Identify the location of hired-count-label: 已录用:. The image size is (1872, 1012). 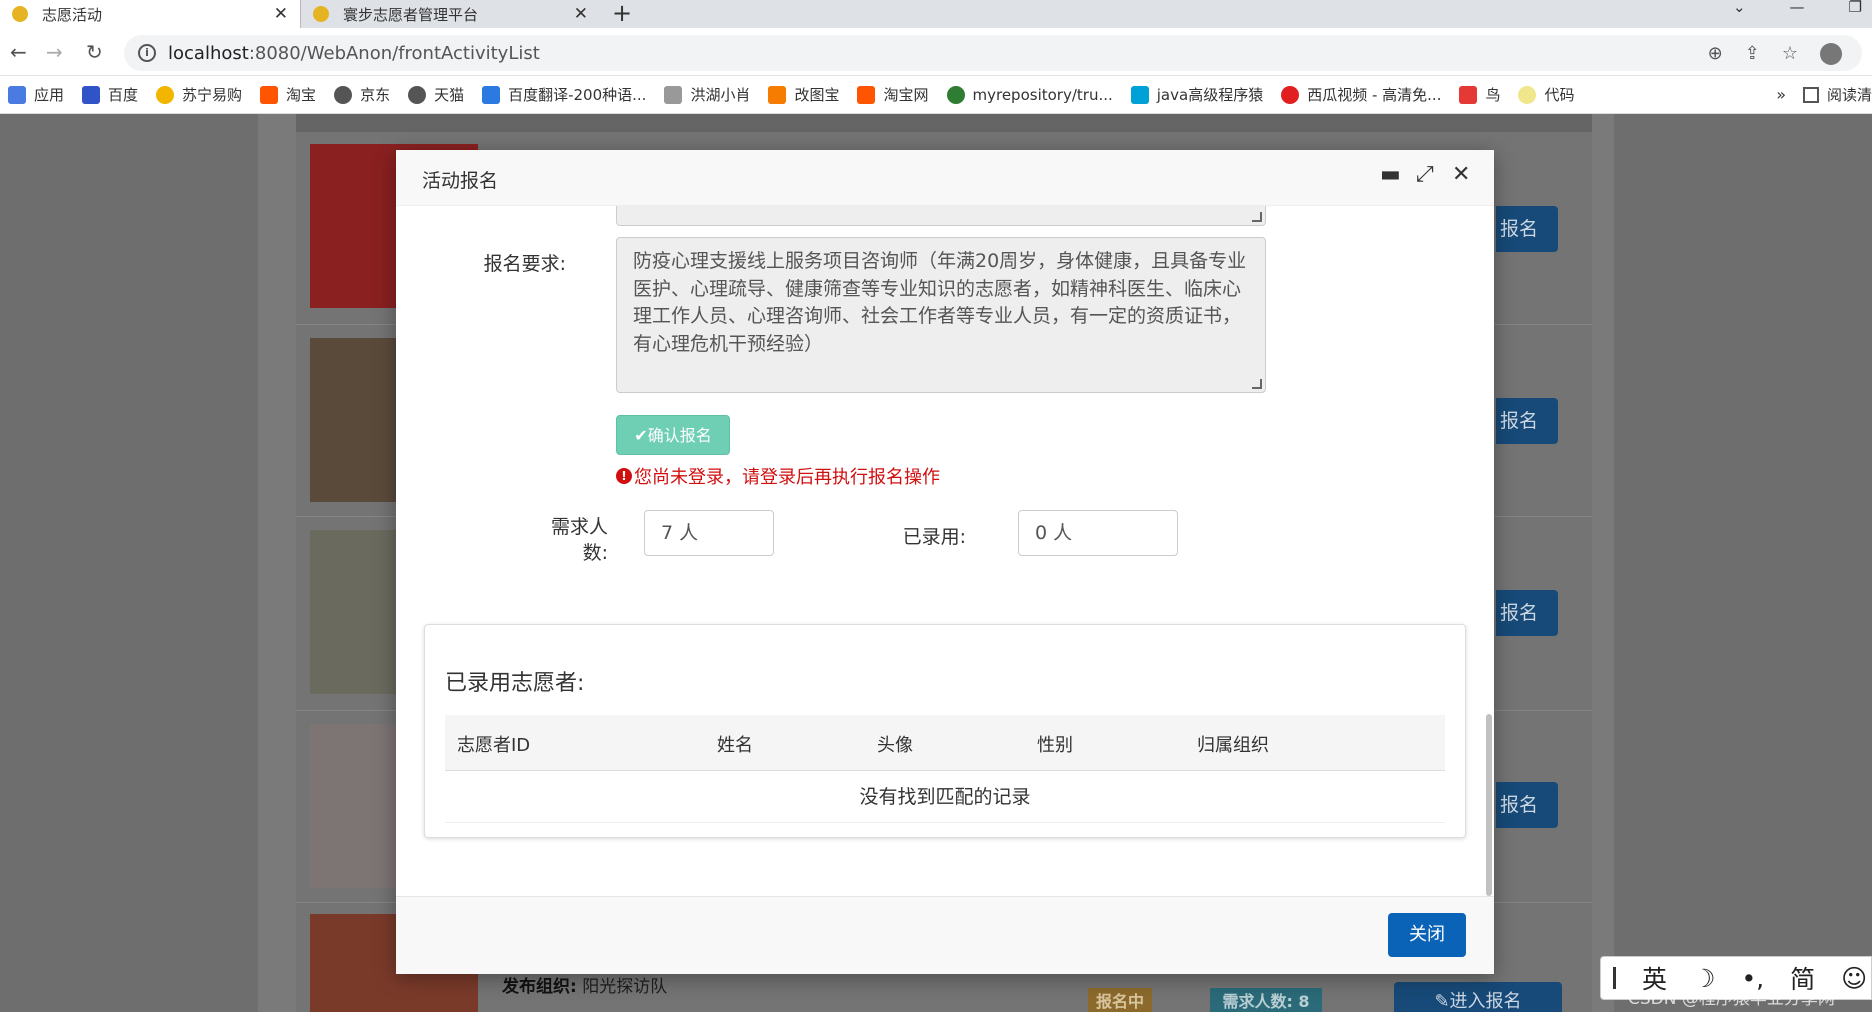
(934, 537).